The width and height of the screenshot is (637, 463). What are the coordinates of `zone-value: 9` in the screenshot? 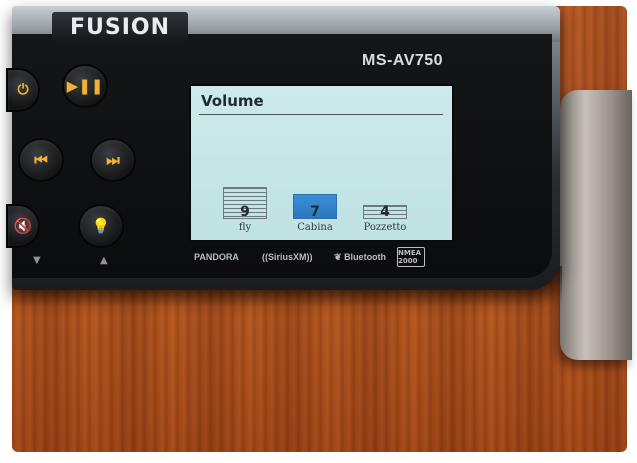 It's located at (245, 212).